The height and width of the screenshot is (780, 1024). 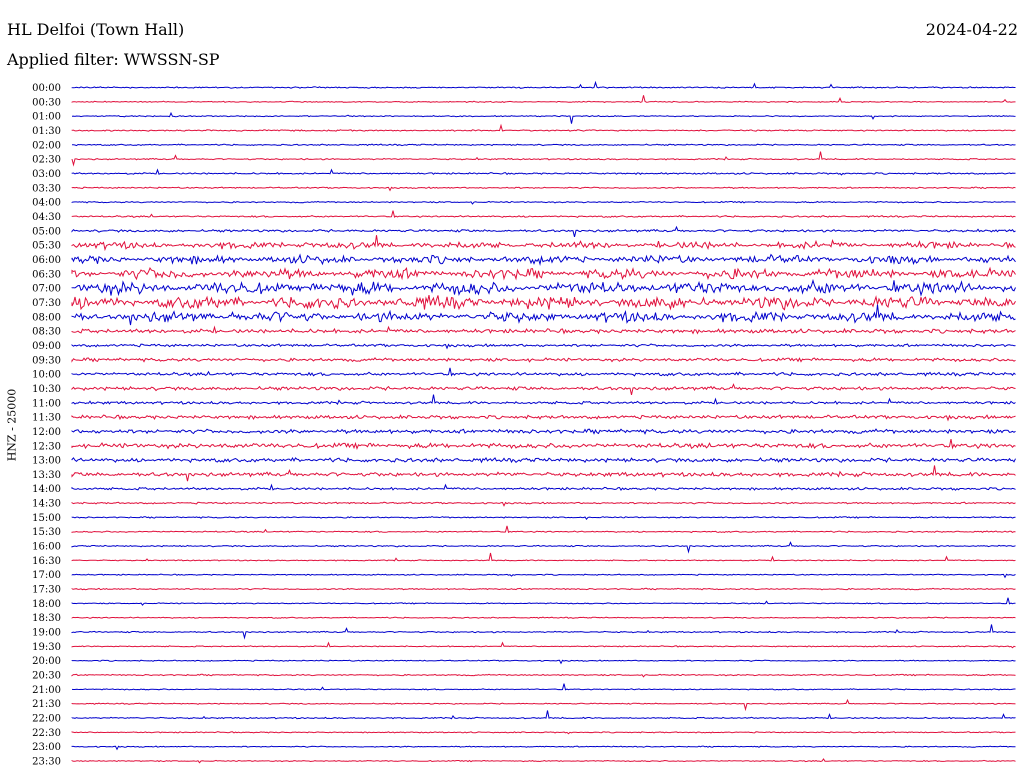 What do you see at coordinates (46, 504) in the screenshot?
I see `row-time-label: 14:30` at bounding box center [46, 504].